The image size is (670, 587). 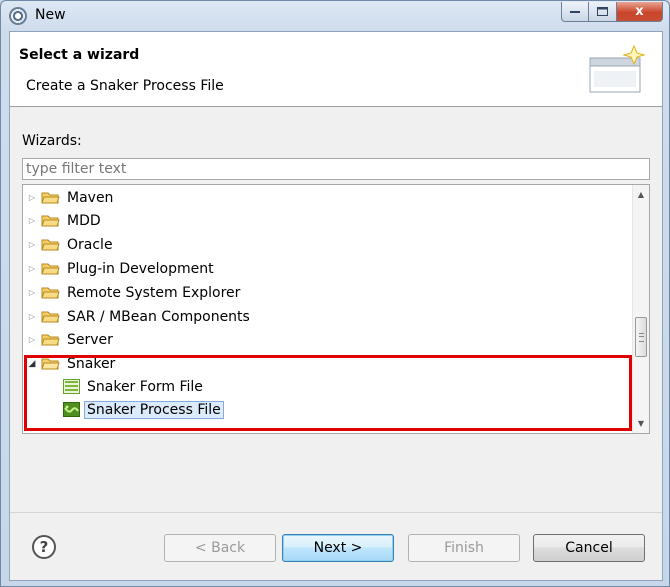 I want to click on tree-item-server: ▷ Server, so click(x=69, y=339).